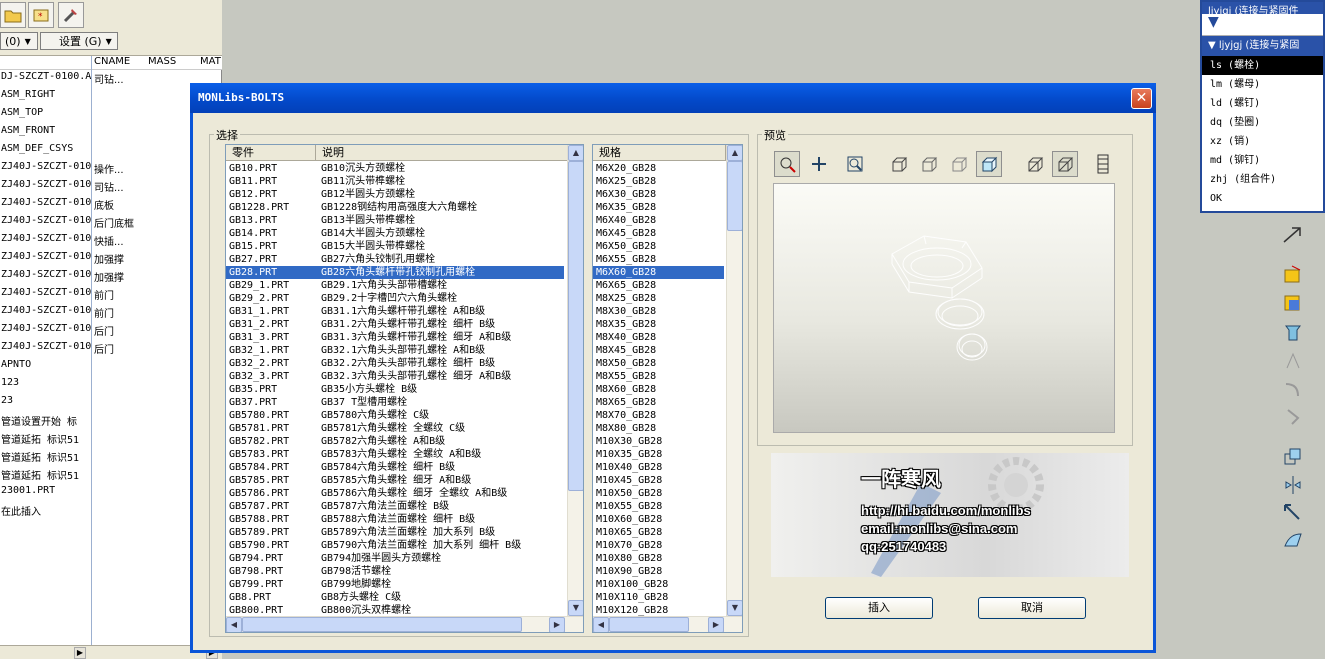 This screenshot has width=1325, height=659. What do you see at coordinates (271, 153) in the screenshot?
I see `parts-column-part: 零件` at bounding box center [271, 153].